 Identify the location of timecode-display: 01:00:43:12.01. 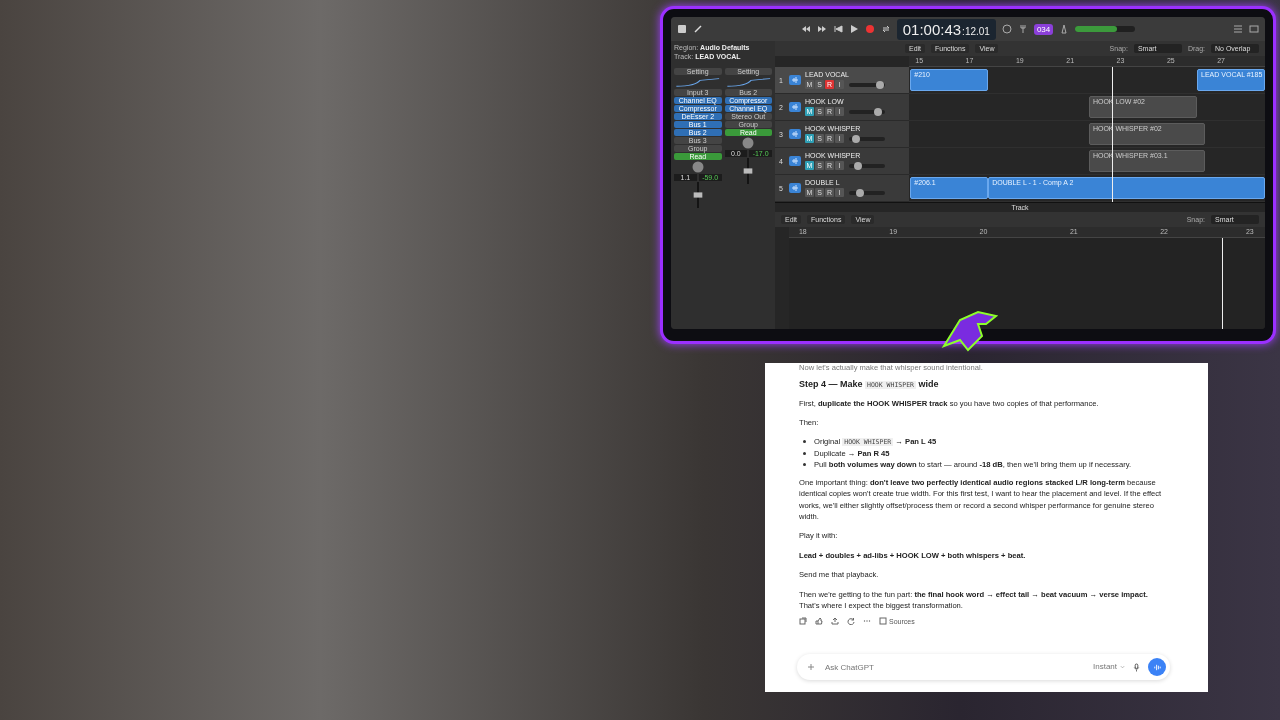
(946, 29).